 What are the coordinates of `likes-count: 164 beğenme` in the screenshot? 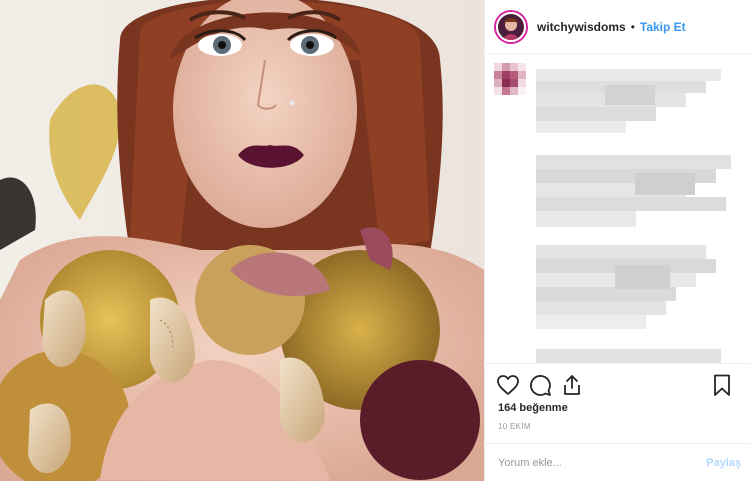 It's located at (533, 408).